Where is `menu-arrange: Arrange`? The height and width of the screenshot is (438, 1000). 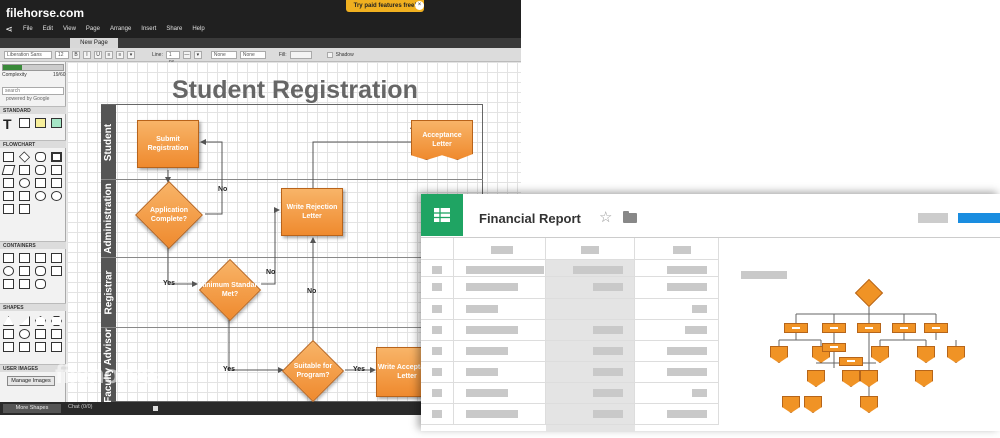
menu-arrange: Arrange is located at coordinates (120, 29).